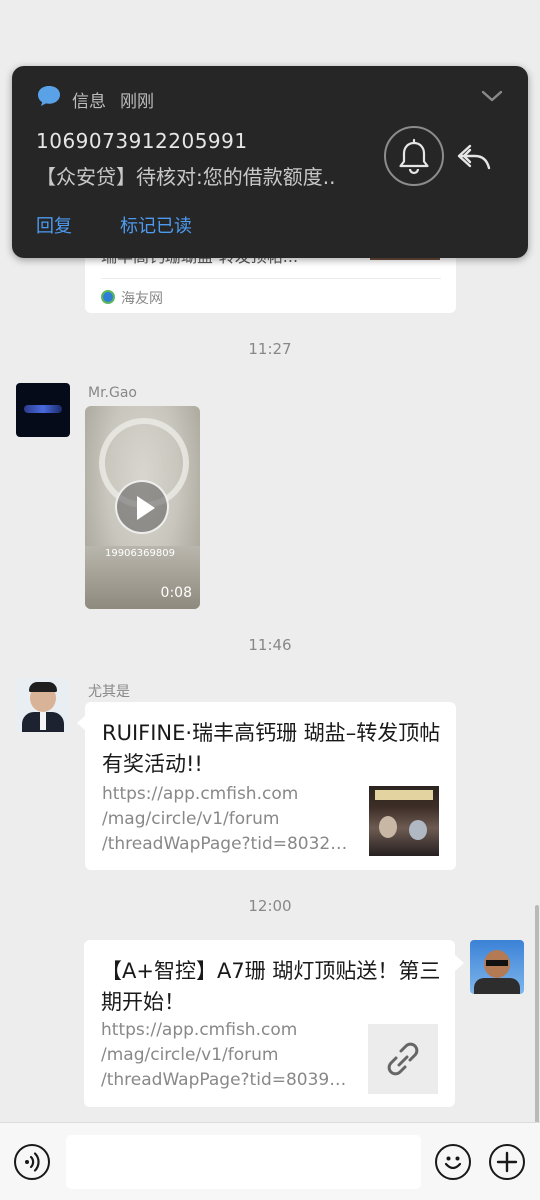 This screenshot has height=1200, width=540. What do you see at coordinates (89, 102) in the screenshot?
I see `notification-app-name: 信息` at bounding box center [89, 102].